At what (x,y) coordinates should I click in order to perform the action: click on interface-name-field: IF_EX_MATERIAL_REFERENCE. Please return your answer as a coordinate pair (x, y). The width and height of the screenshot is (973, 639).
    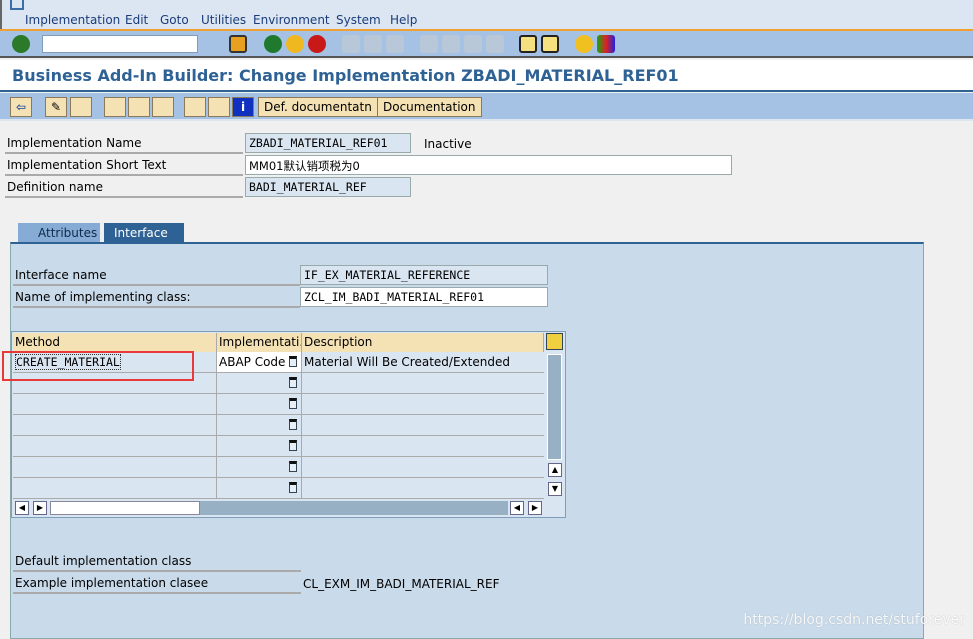
    Looking at the image, I should click on (424, 275).